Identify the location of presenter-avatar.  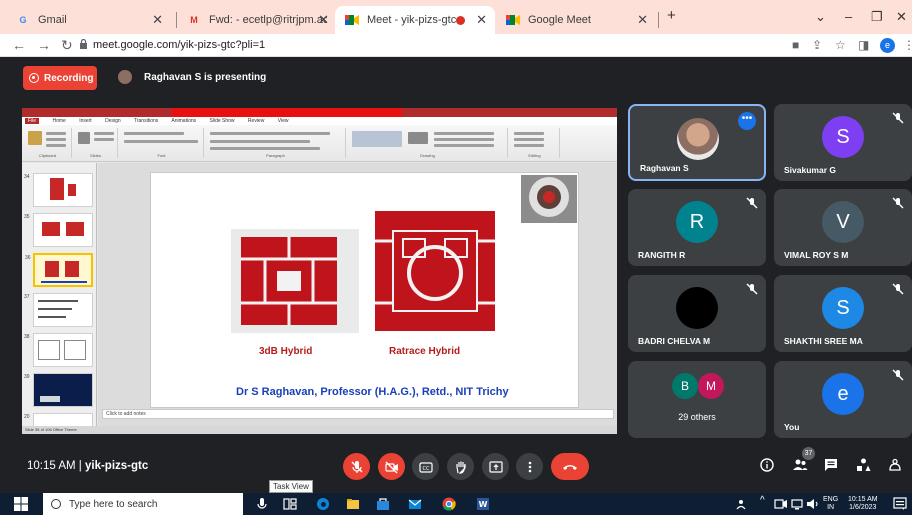
(125, 77).